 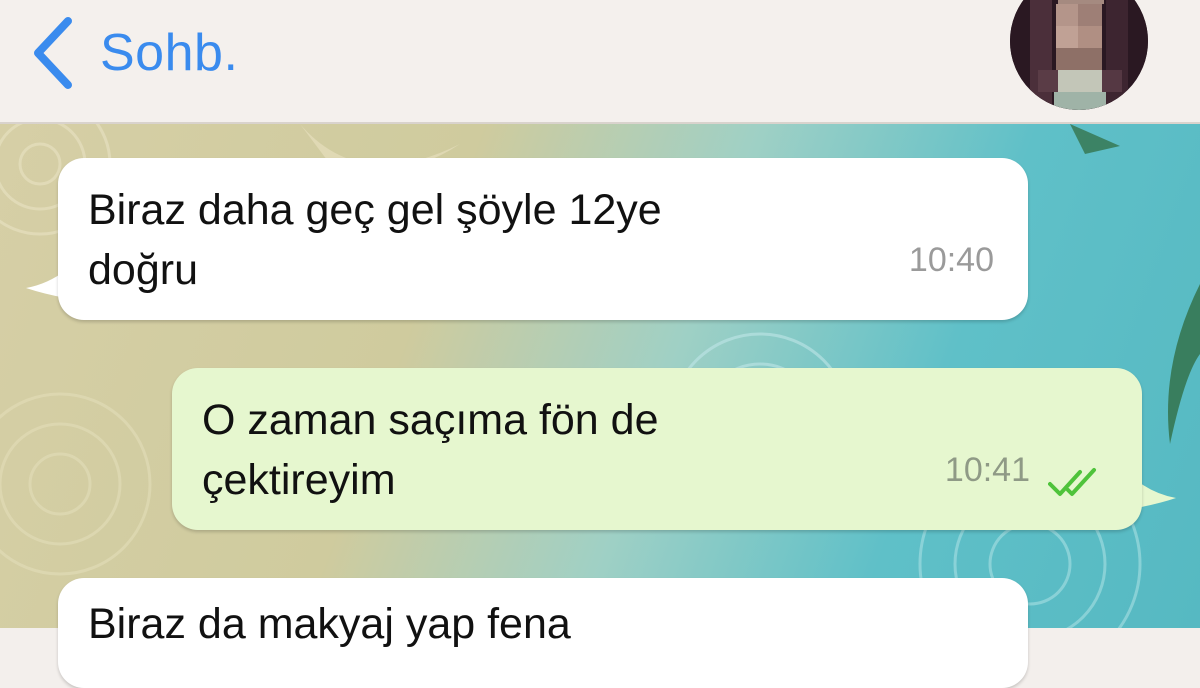 What do you see at coordinates (169, 53) in the screenshot?
I see `back-label: Sohb.` at bounding box center [169, 53].